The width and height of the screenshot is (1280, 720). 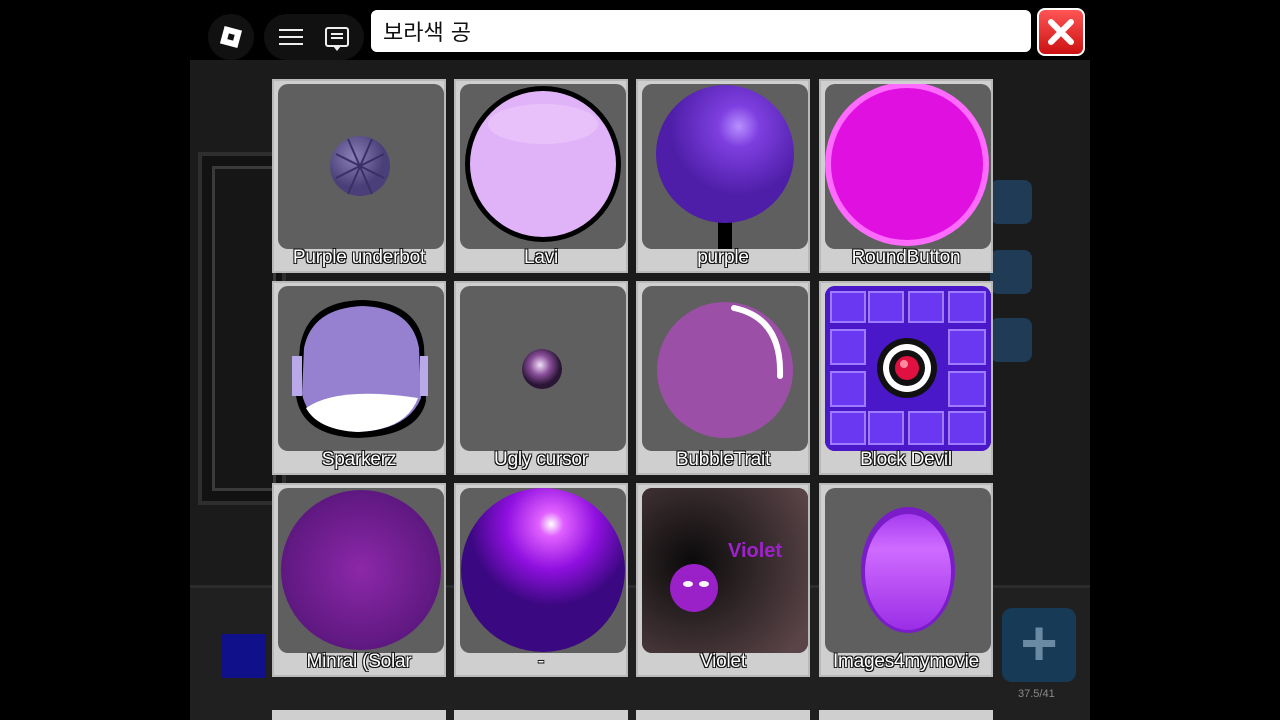 I want to click on item-label: Block Devil, so click(x=906, y=459).